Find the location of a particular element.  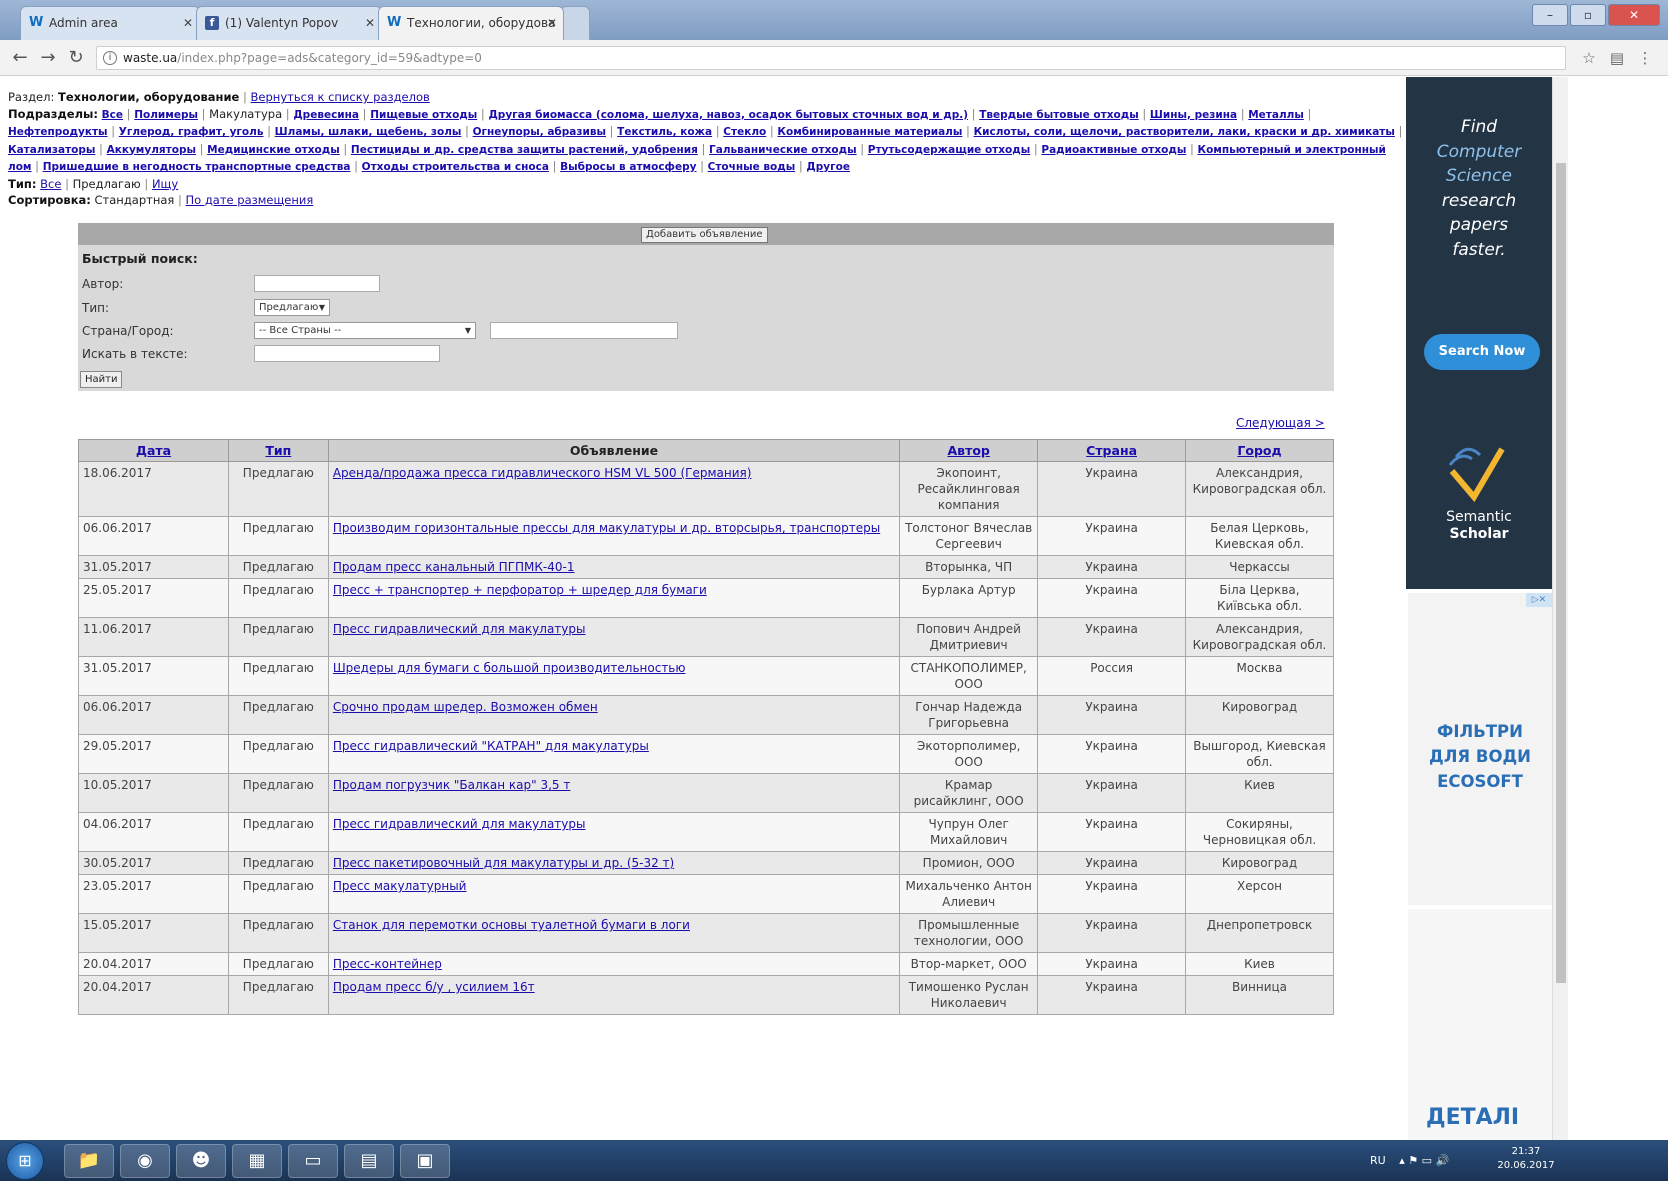

sort-date-link: Дата is located at coordinates (153, 450).